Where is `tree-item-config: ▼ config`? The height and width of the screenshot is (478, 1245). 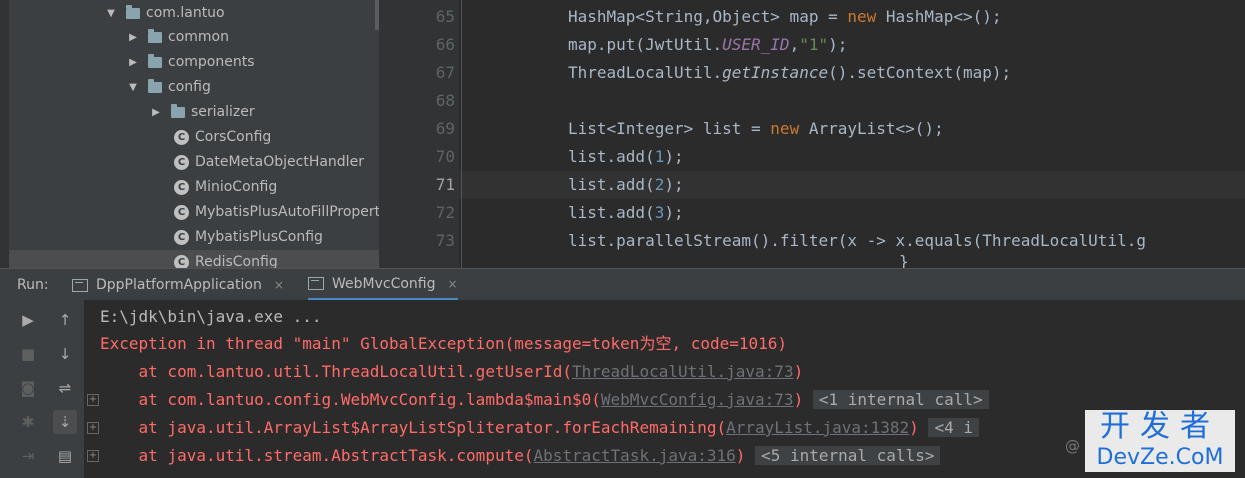
tree-item-config: ▼ config is located at coordinates (168, 87).